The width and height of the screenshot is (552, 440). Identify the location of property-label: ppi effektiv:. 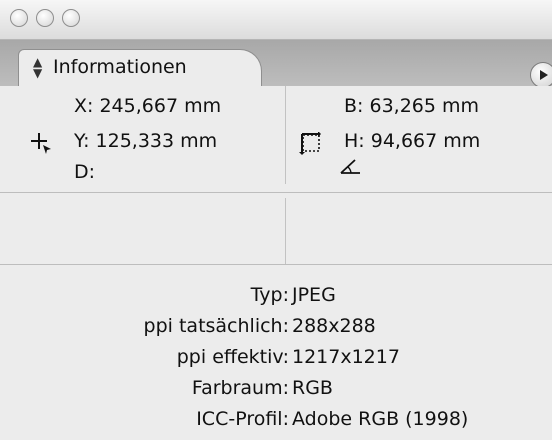
(232, 357).